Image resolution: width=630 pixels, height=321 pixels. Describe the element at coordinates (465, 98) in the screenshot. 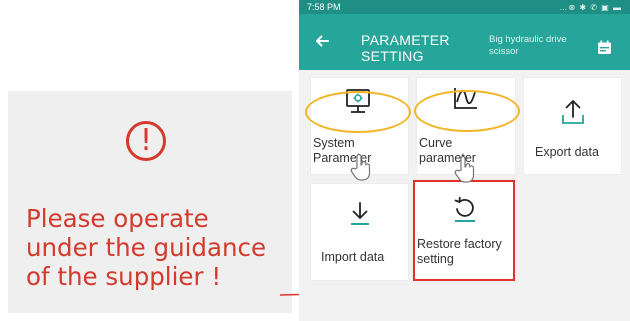

I see `curve-chart-icon` at that location.